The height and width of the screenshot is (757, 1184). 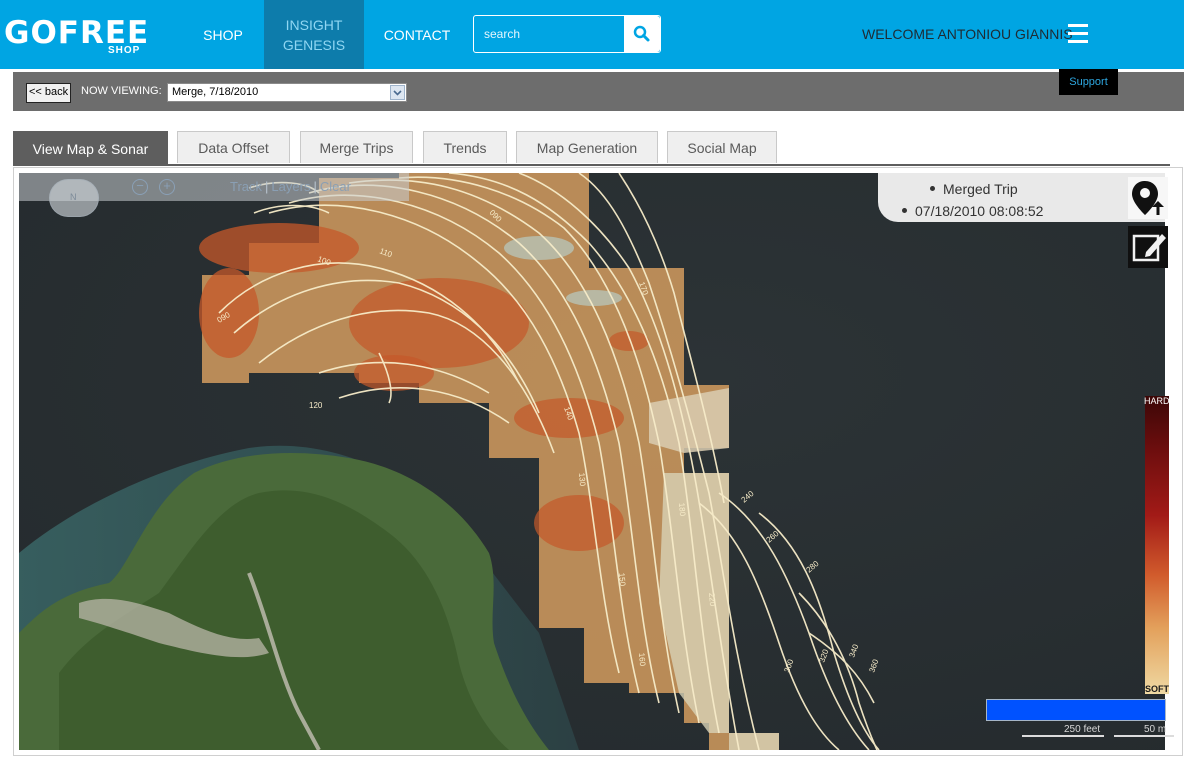 I want to click on contour-label: 150, so click(x=622, y=579).